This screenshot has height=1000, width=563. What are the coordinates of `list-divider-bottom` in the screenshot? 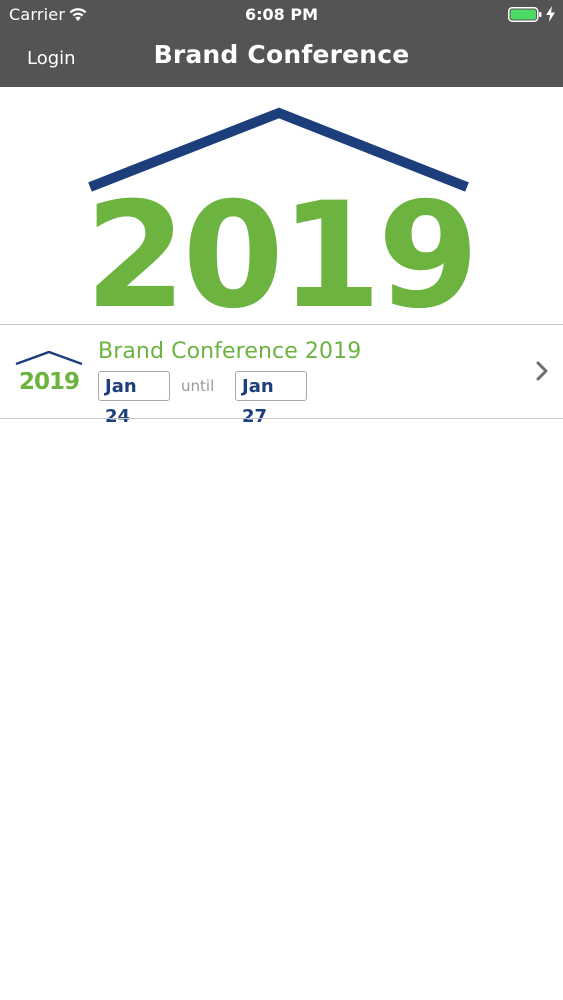 It's located at (281, 418).